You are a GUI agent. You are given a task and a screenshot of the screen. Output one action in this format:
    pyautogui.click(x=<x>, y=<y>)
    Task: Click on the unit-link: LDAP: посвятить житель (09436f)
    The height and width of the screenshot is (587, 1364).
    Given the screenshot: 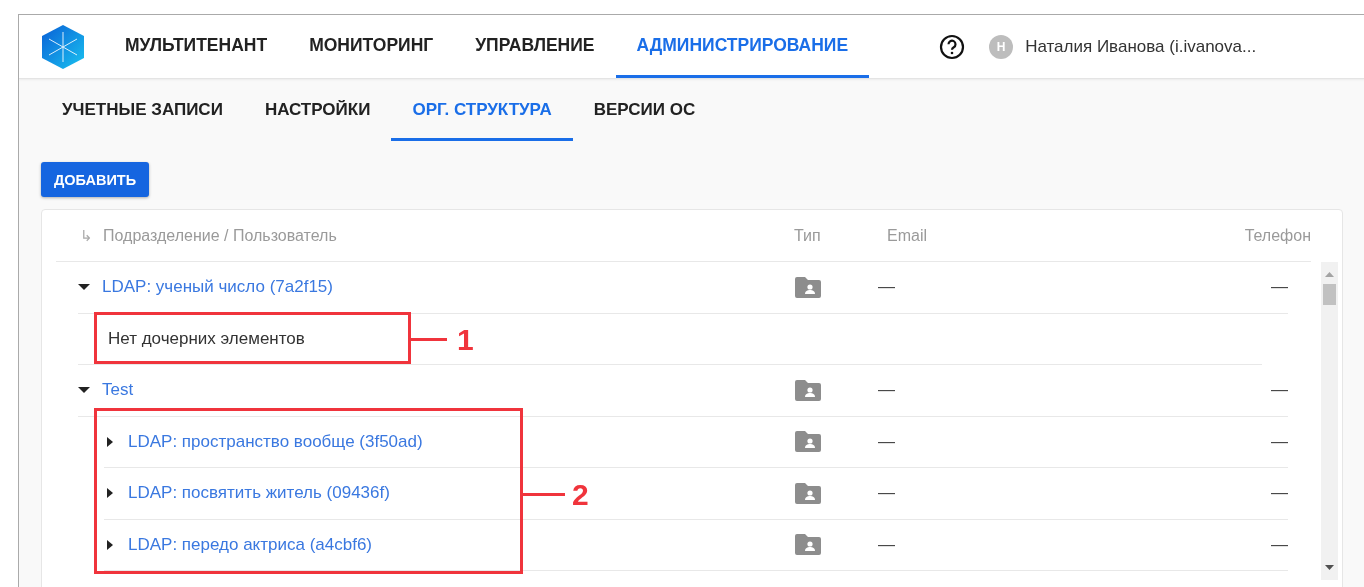 What is the action you would take?
    pyautogui.click(x=259, y=493)
    